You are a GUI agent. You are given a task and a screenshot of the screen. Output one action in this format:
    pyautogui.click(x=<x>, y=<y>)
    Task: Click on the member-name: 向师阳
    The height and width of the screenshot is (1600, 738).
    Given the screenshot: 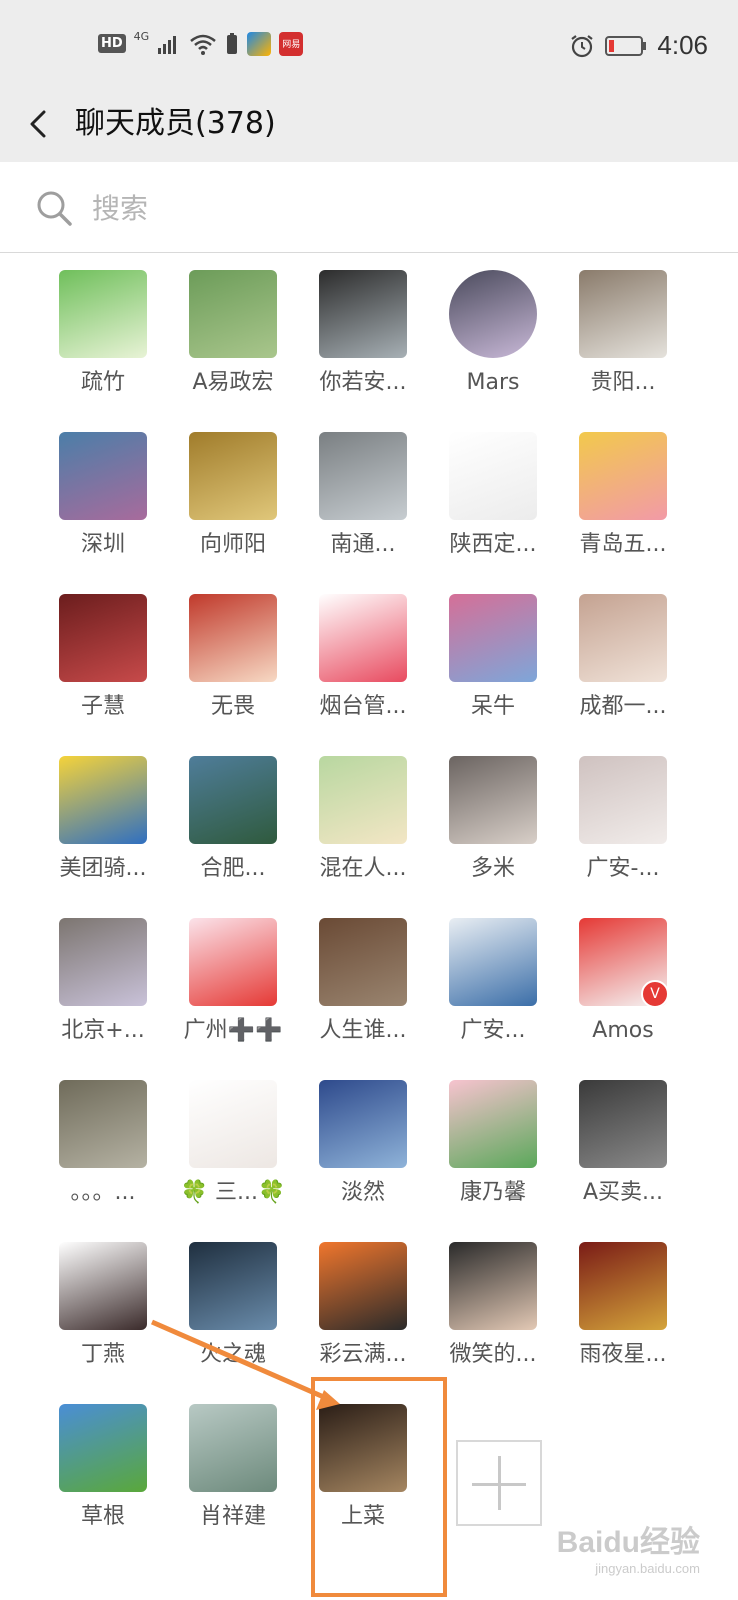 What is the action you would take?
    pyautogui.click(x=232, y=544)
    